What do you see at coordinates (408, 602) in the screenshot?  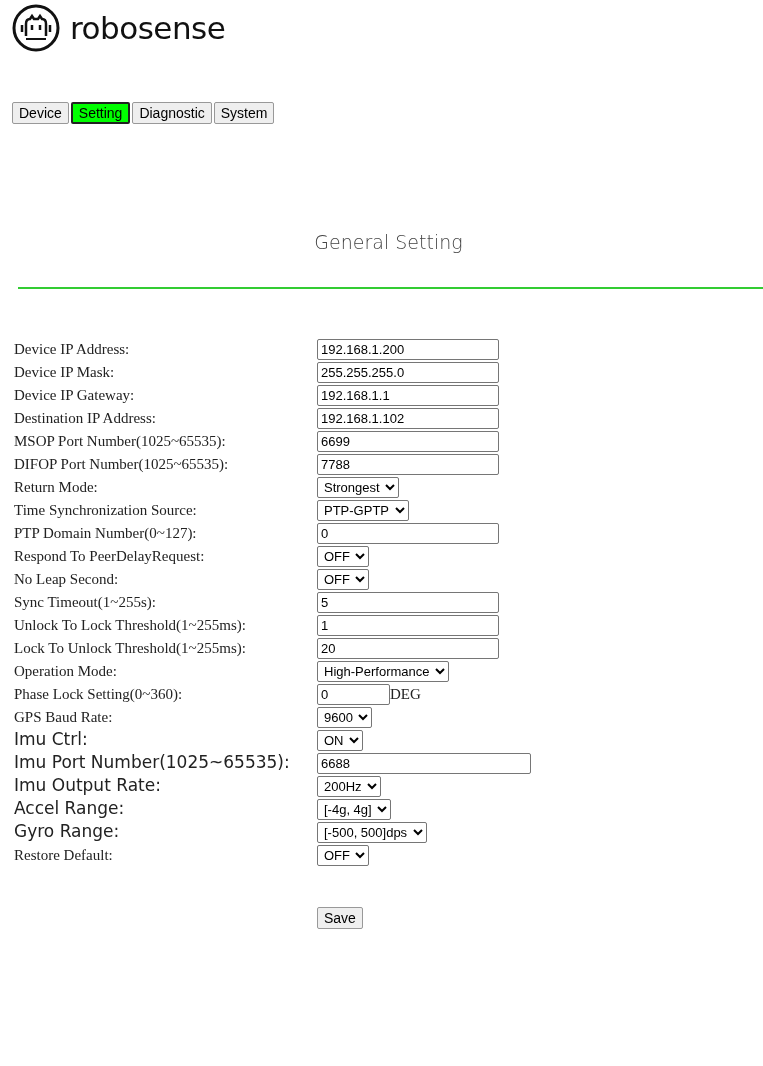 I see `text-field: 5` at bounding box center [408, 602].